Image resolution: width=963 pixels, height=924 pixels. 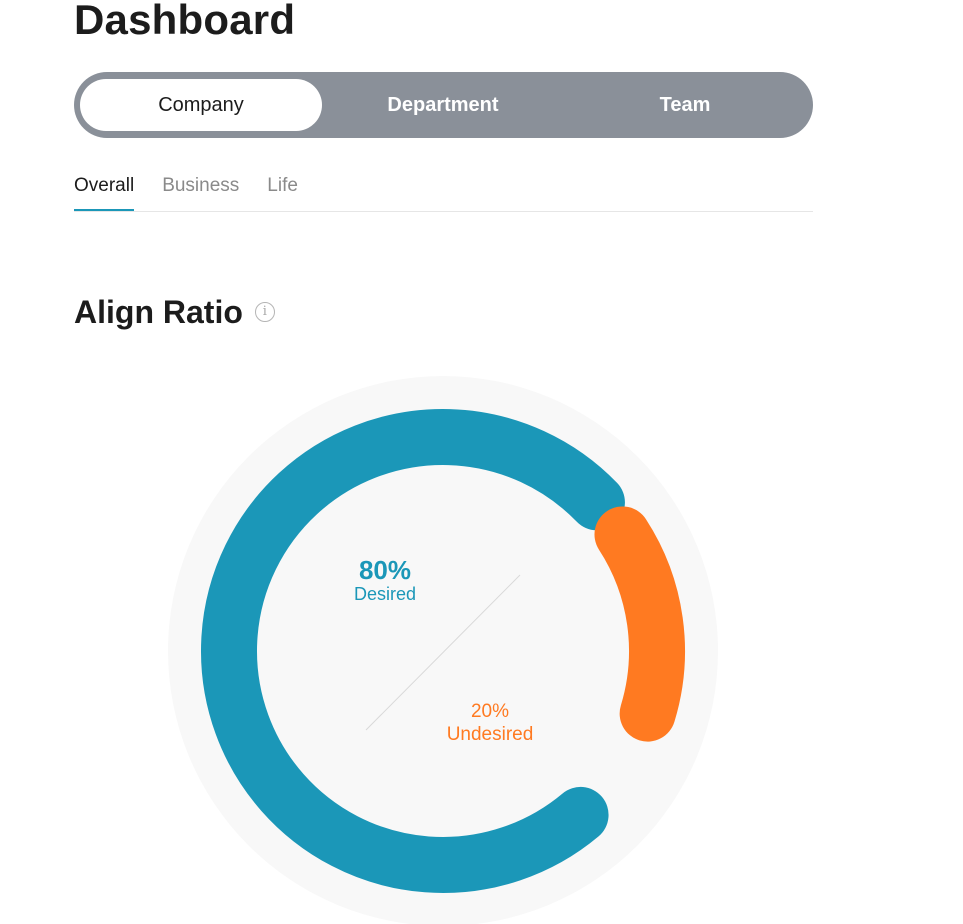 I want to click on align-ratio-title: Align Ratio, so click(x=158, y=312).